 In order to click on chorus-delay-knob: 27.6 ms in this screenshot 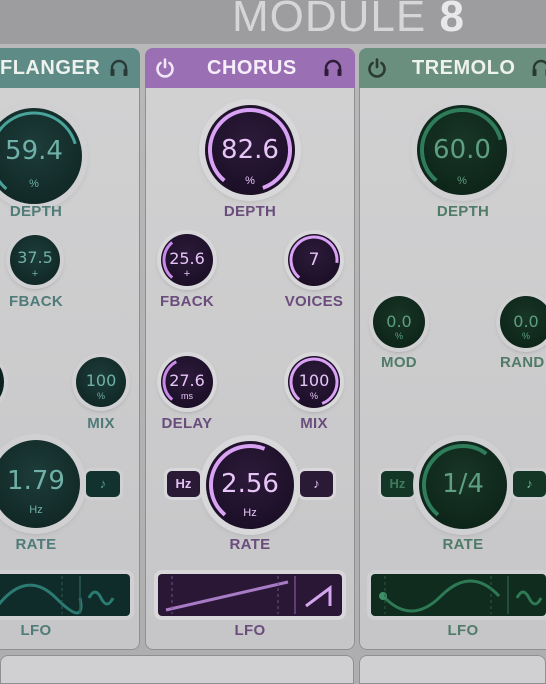, I will do `click(187, 382)`.